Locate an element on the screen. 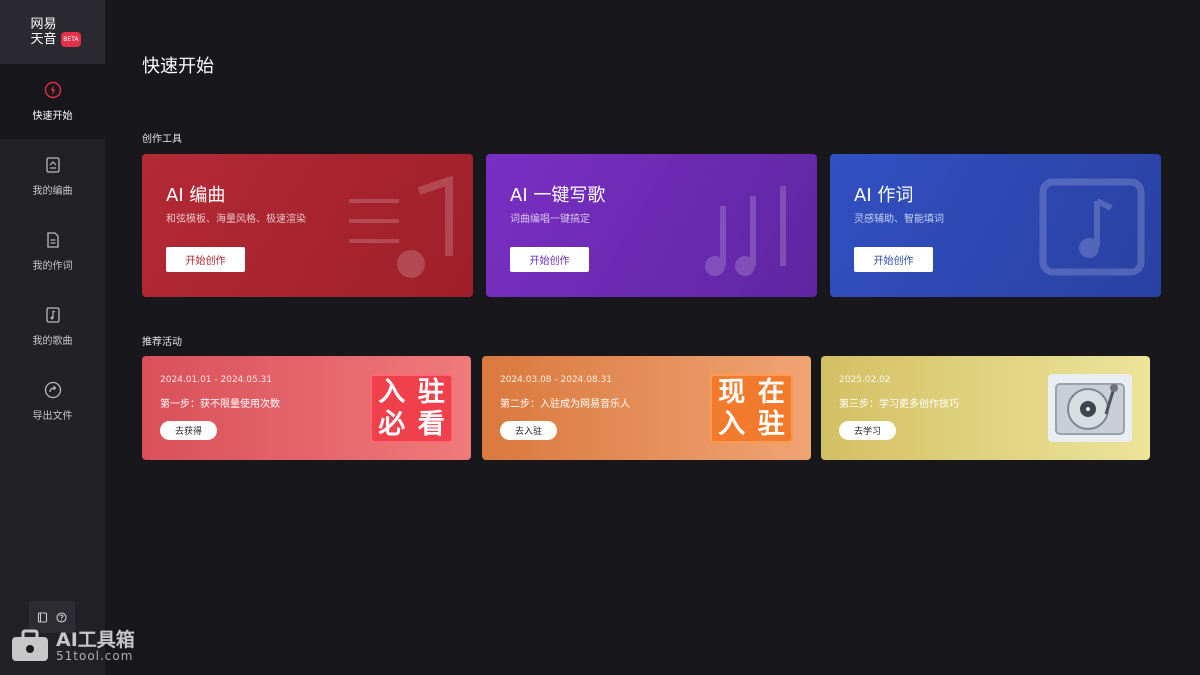 The image size is (1200, 675). sidebar-item-my-songs: 我的歌曲 is located at coordinates (52, 326).